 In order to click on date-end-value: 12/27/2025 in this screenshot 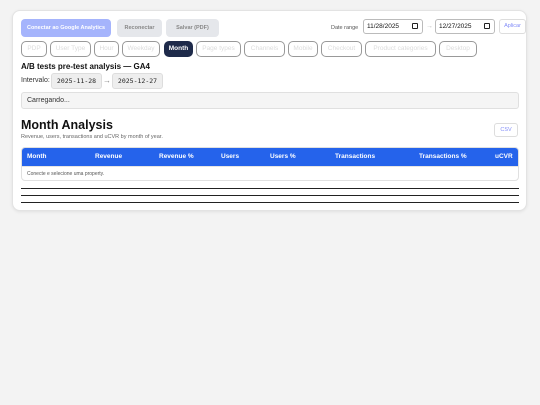, I will do `click(455, 26)`.